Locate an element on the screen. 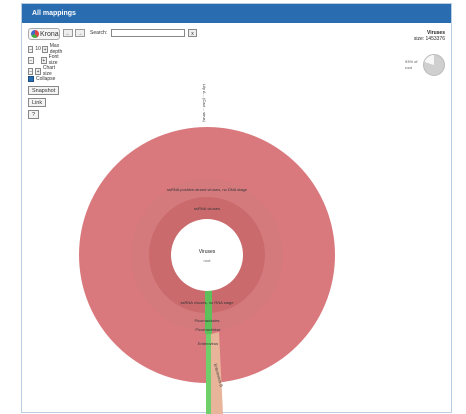 The height and width of the screenshot is (414, 466). center-node is located at coordinates (207, 255).